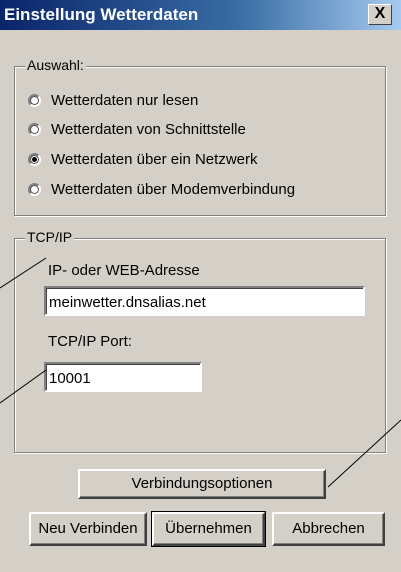  Describe the element at coordinates (23, 273) in the screenshot. I see `pointer-line-address` at that location.